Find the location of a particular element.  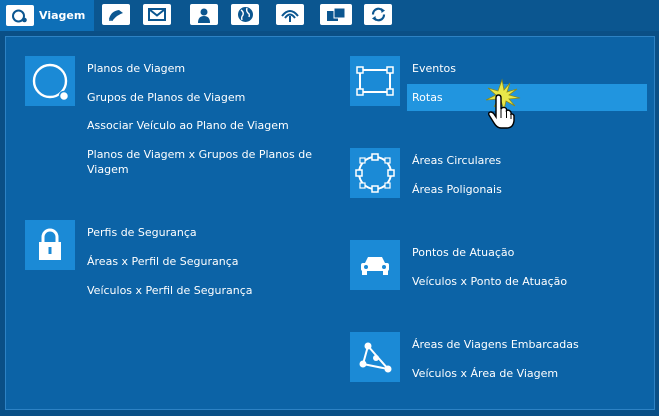

tab-viagem: Viagem is located at coordinates (47, 15).